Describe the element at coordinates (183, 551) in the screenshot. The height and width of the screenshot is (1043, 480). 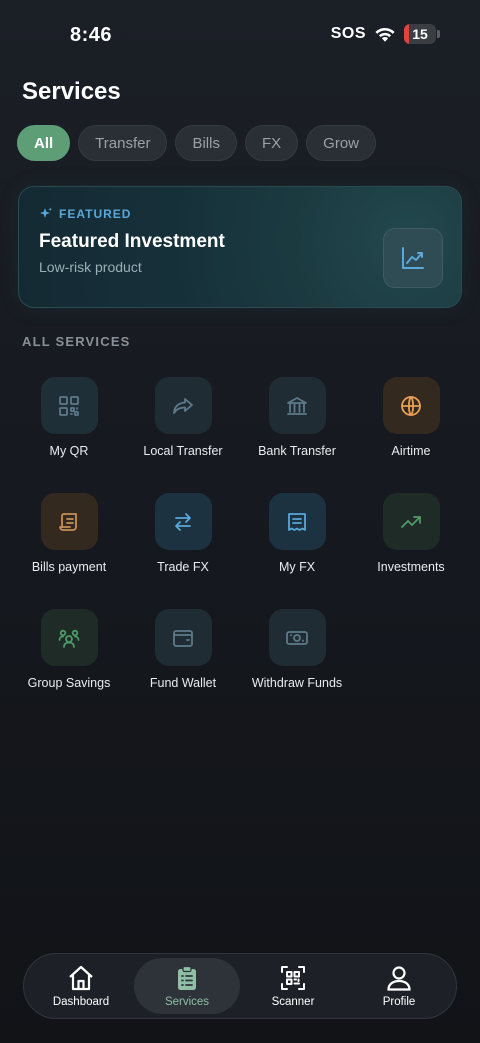
I see `service-item-trade-fx: Trade FX` at that location.